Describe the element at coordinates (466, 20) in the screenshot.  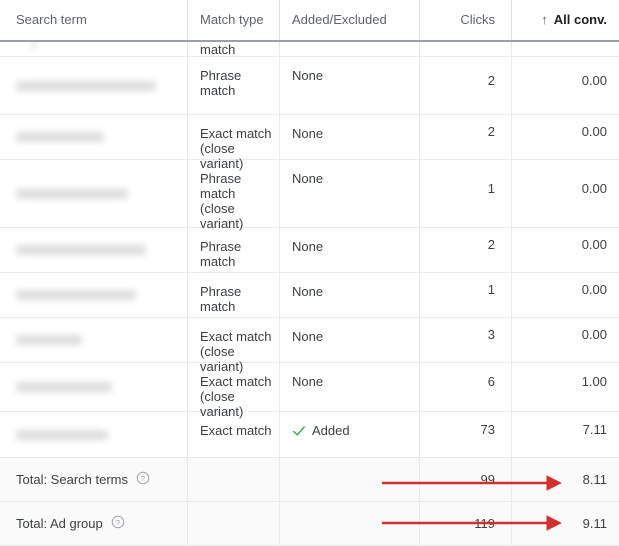
I see `column-header-clicks: Clicks` at that location.